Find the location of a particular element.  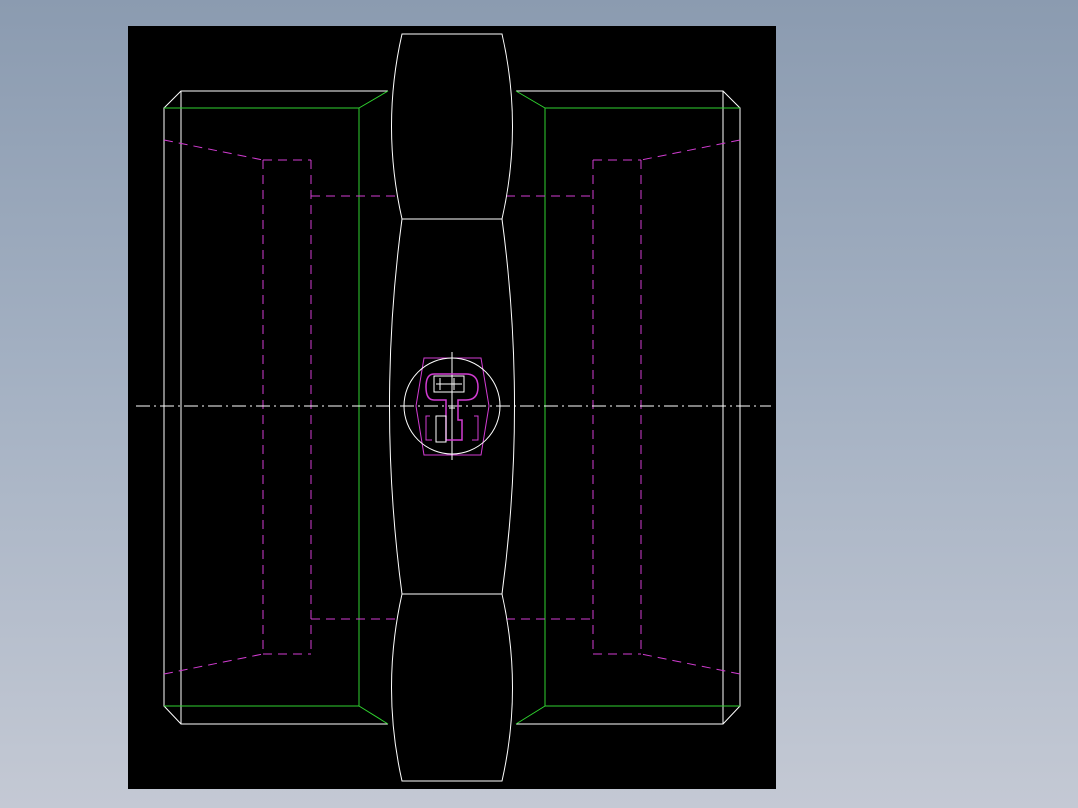

hidden-right-bottom-taper is located at coordinates (690, 664).